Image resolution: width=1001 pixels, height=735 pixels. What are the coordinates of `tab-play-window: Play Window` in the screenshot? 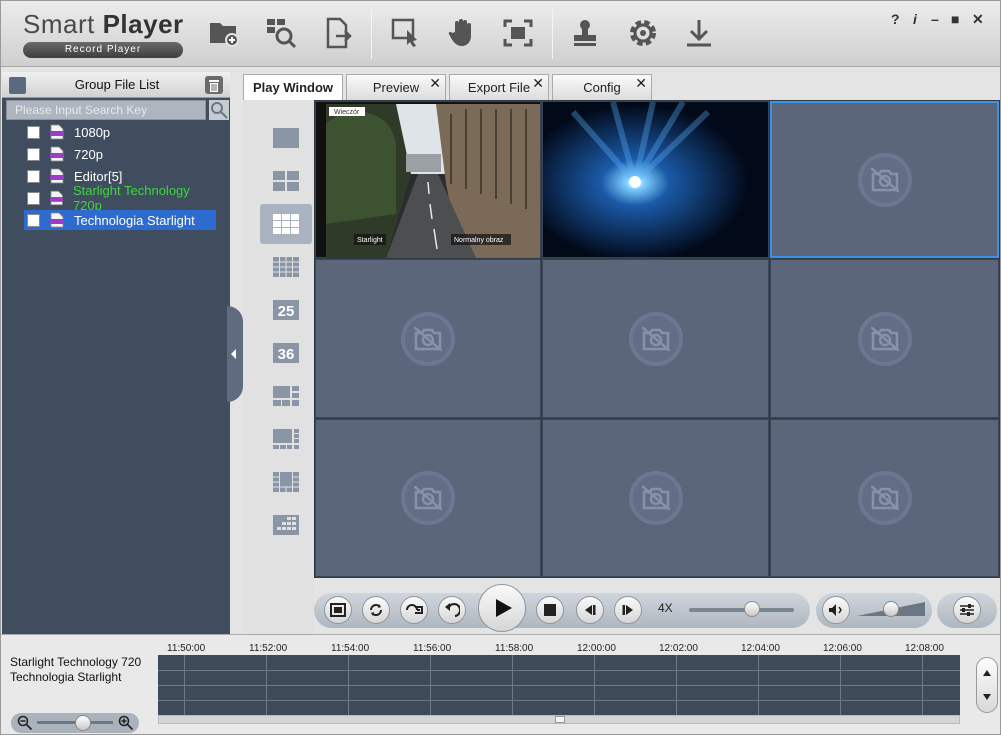 It's located at (293, 87).